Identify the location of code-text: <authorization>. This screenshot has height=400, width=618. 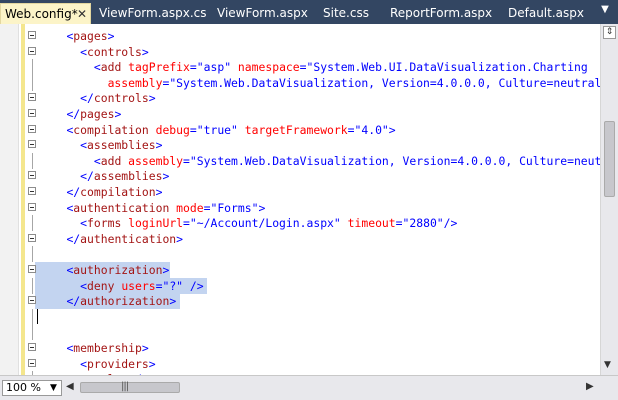
(104, 270).